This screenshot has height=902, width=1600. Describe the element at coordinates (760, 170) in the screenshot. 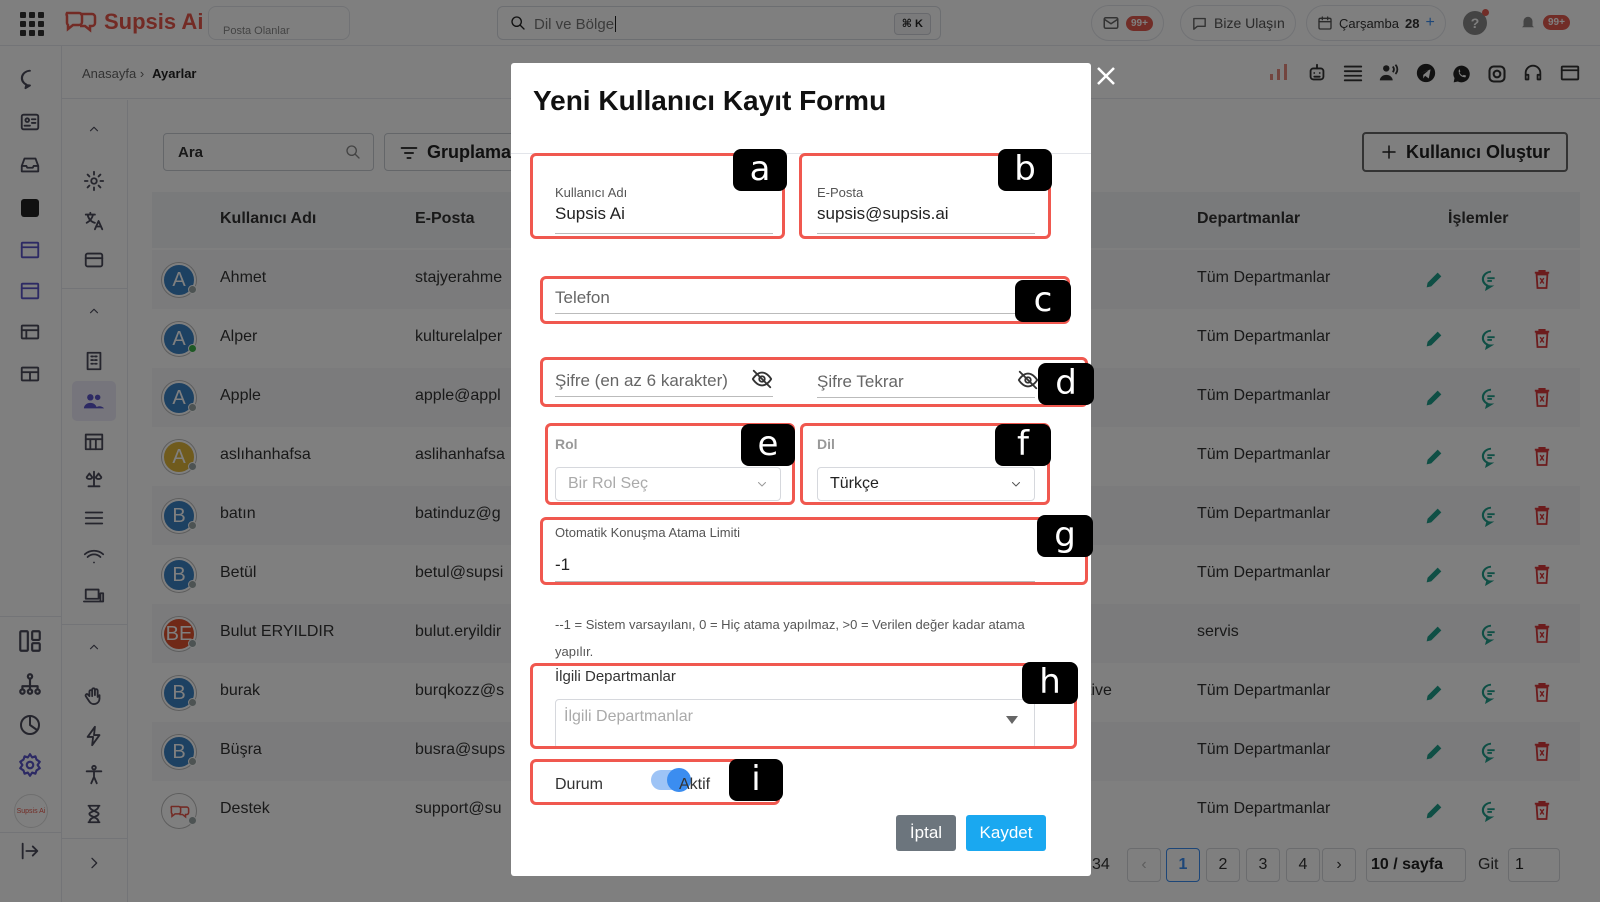

I see `annotation-label-a: a` at that location.